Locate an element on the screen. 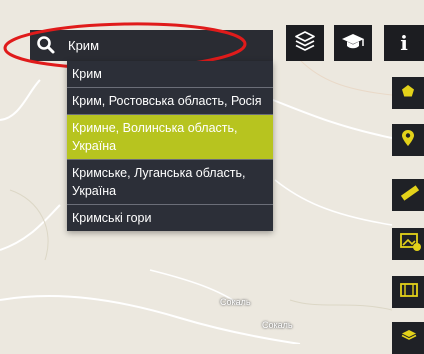  layers-icon is located at coordinates (305, 43).